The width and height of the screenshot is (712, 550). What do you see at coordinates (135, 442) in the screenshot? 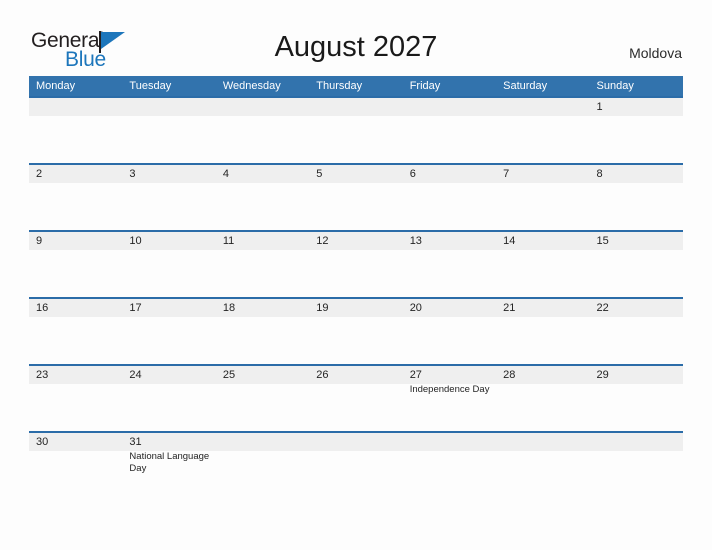
I see `day-number: 31` at bounding box center [135, 442].